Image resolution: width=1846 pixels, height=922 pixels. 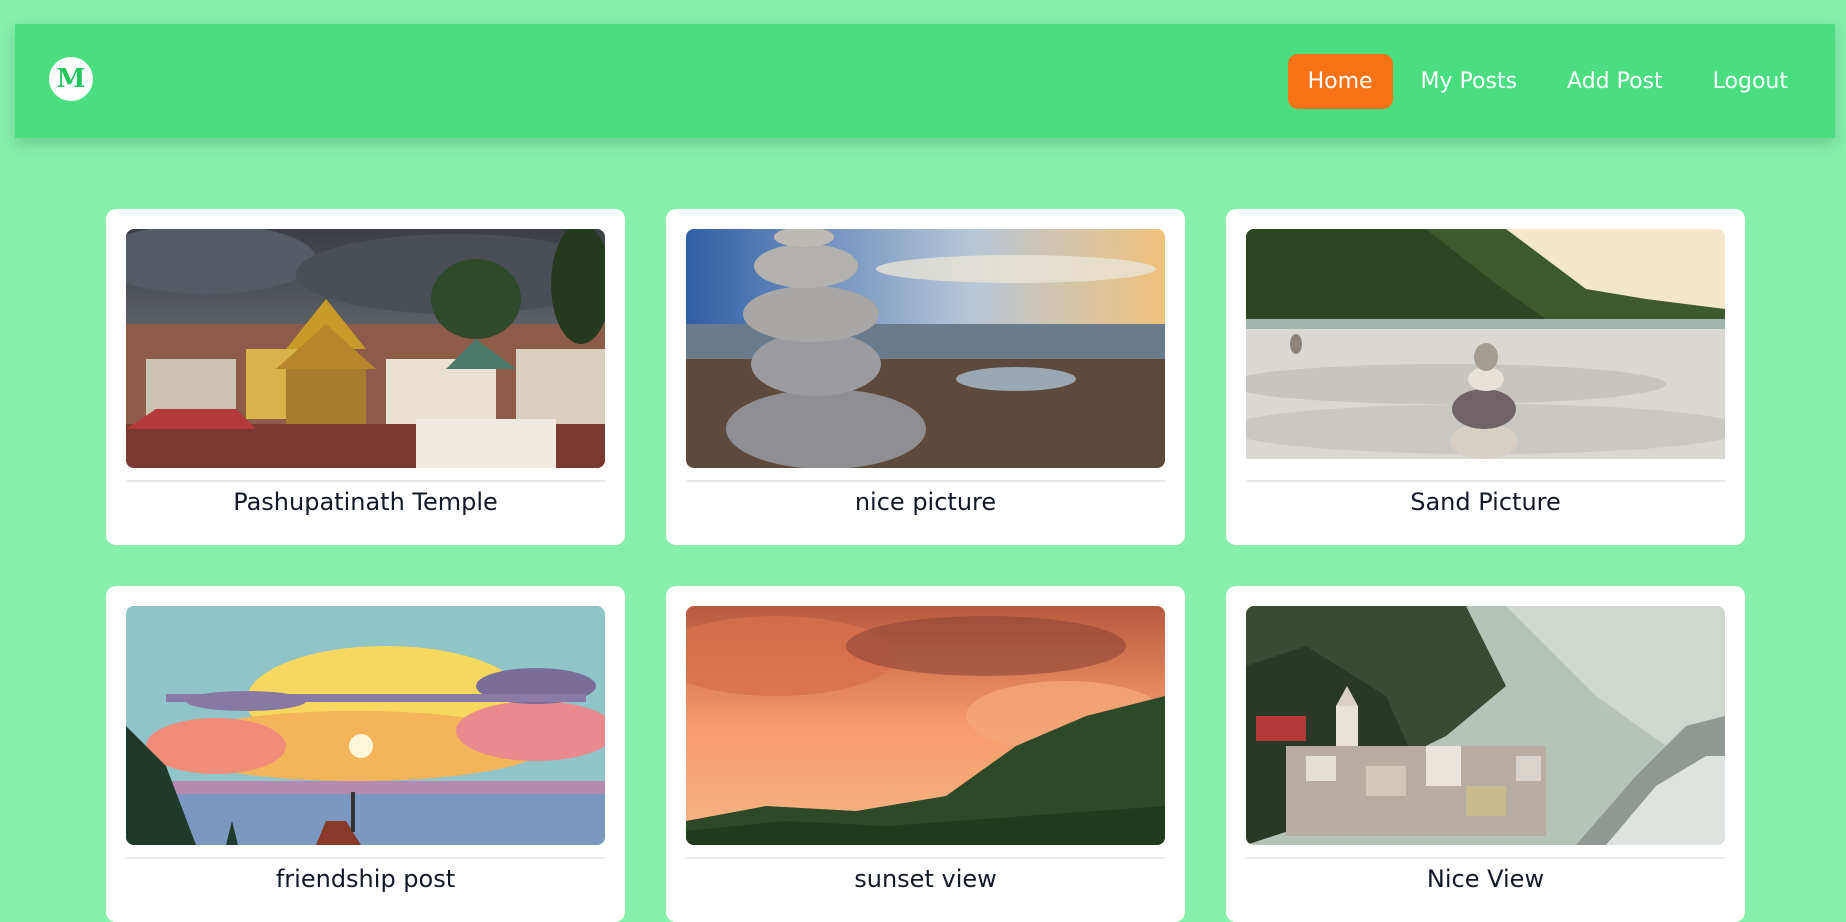 I want to click on post-image-temple, so click(x=365, y=348).